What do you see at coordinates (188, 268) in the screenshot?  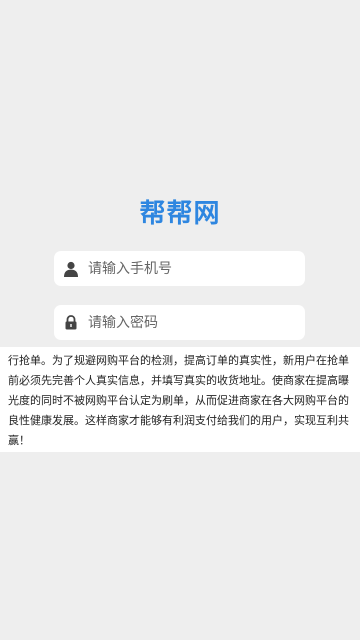 I see `phone-input` at bounding box center [188, 268].